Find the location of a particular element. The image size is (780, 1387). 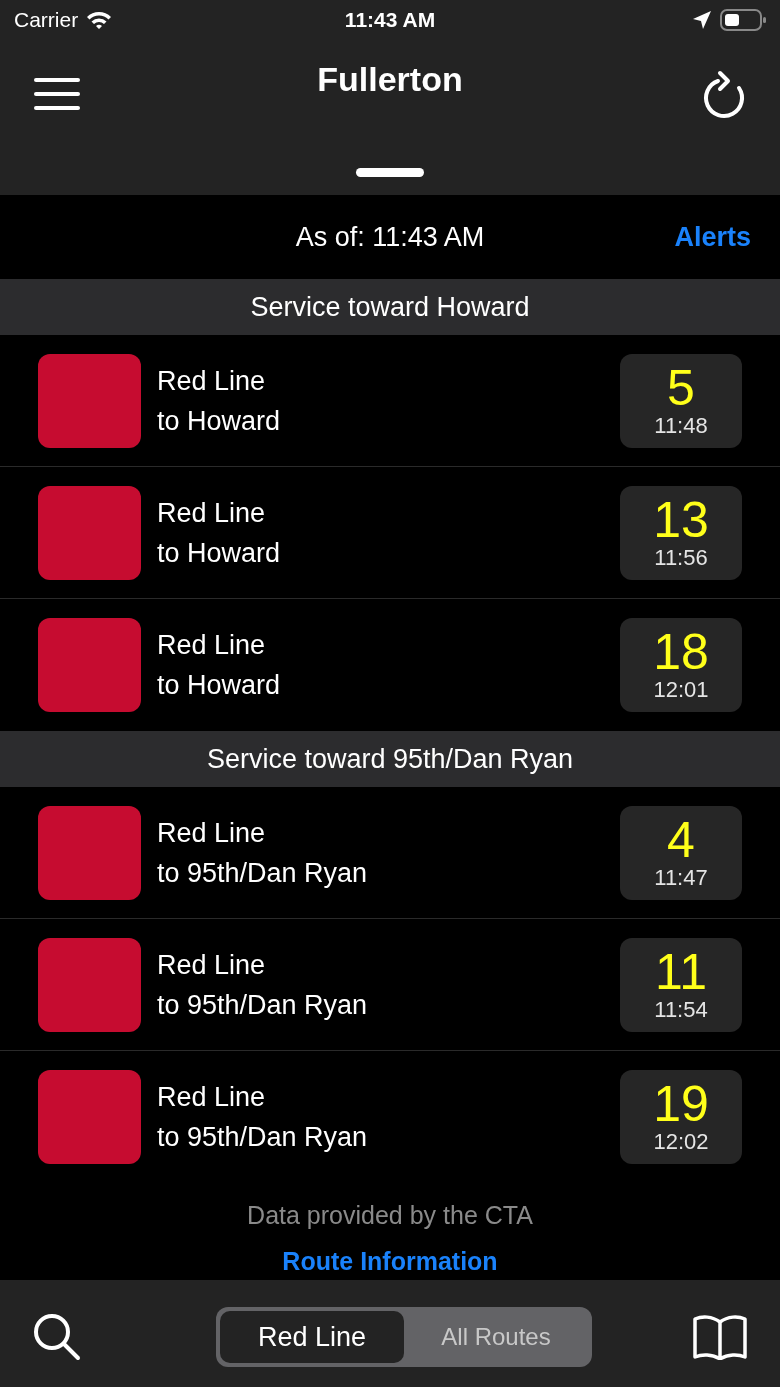

station-title: Fullerton is located at coordinates (390, 79).